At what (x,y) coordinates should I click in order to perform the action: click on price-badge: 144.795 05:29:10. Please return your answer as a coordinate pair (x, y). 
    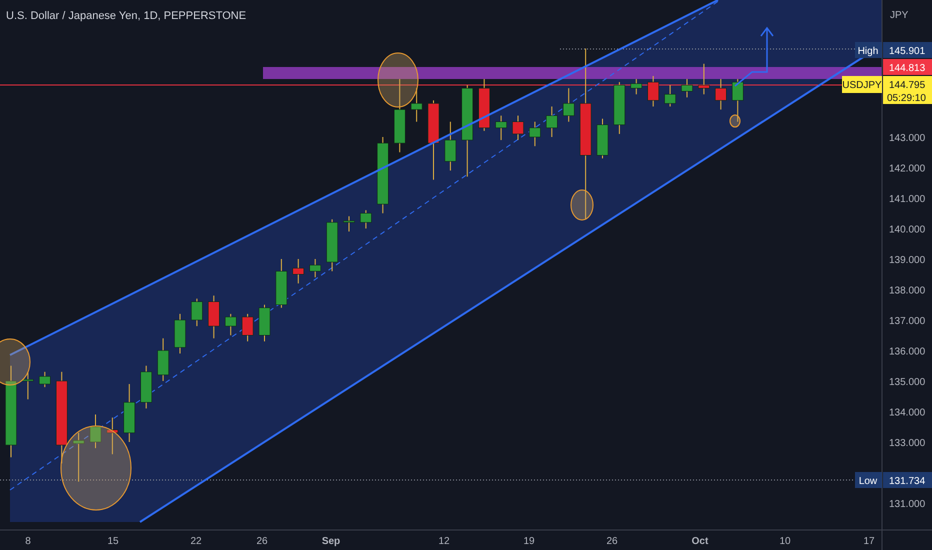
    Looking at the image, I should click on (907, 90).